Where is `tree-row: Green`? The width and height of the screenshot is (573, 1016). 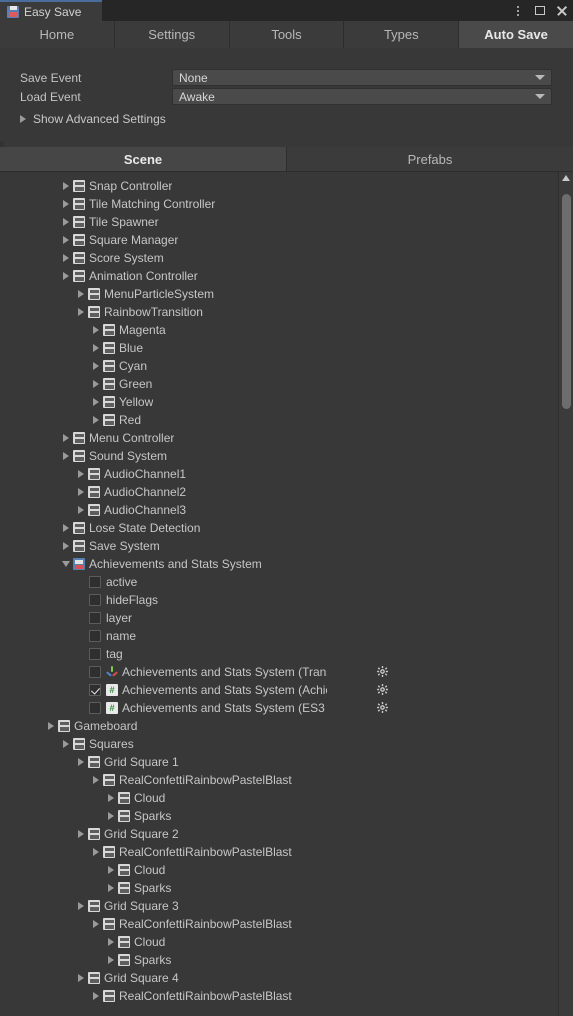
tree-row: Green is located at coordinates (278, 384).